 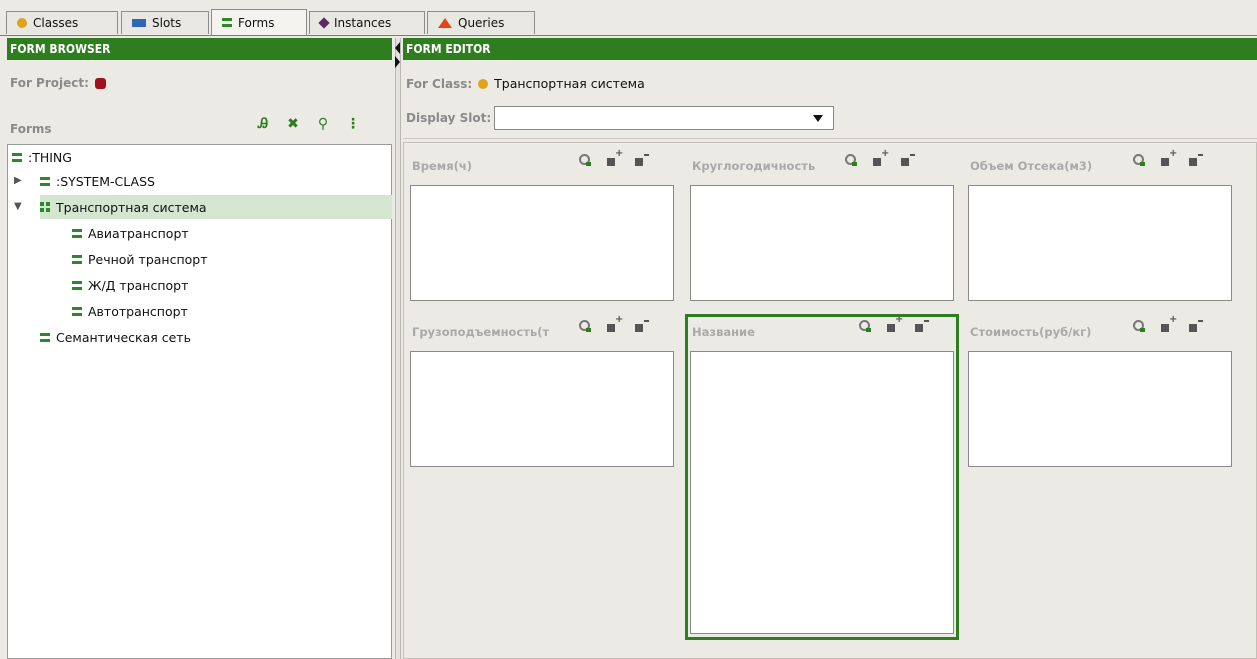 I want to click on slot-widget: Объем Отсека(м3), so click(x=1100, y=225).